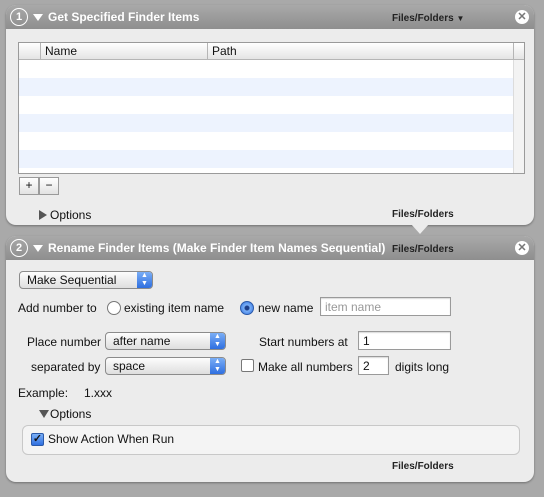 This screenshot has height=497, width=544. What do you see at coordinates (422, 367) in the screenshot?
I see `digits-long-label: digits long` at bounding box center [422, 367].